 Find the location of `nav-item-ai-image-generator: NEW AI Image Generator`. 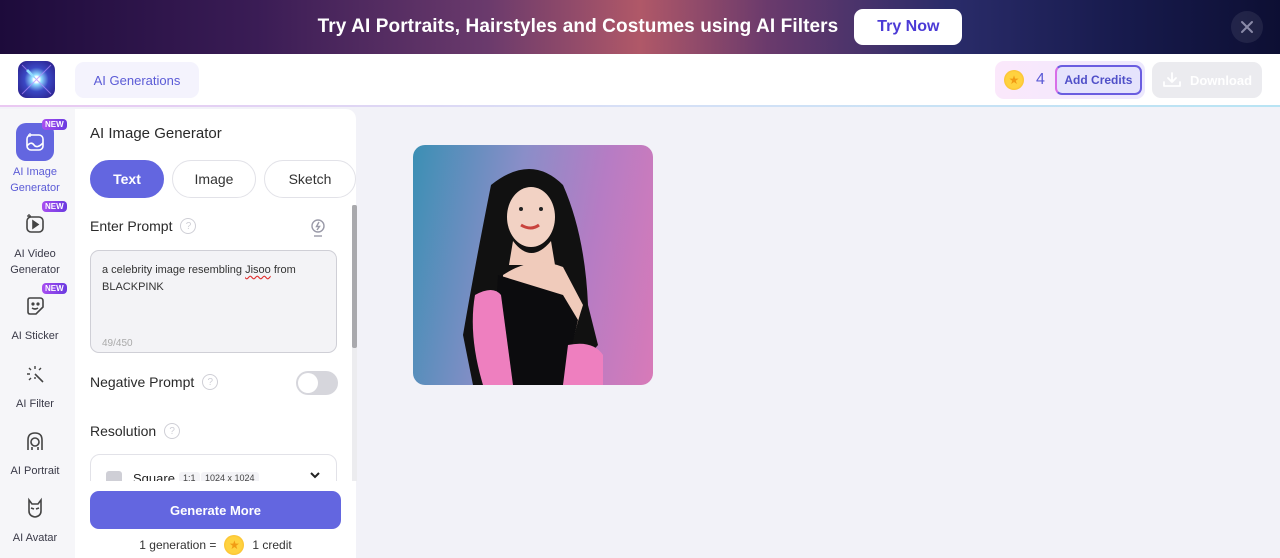

nav-item-ai-image-generator: NEW AI Image Generator is located at coordinates (35, 157).